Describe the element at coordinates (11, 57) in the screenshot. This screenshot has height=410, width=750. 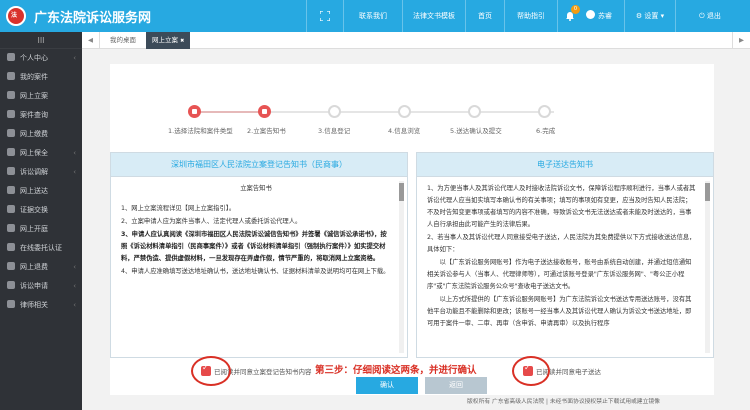
I see `person-icon` at that location.